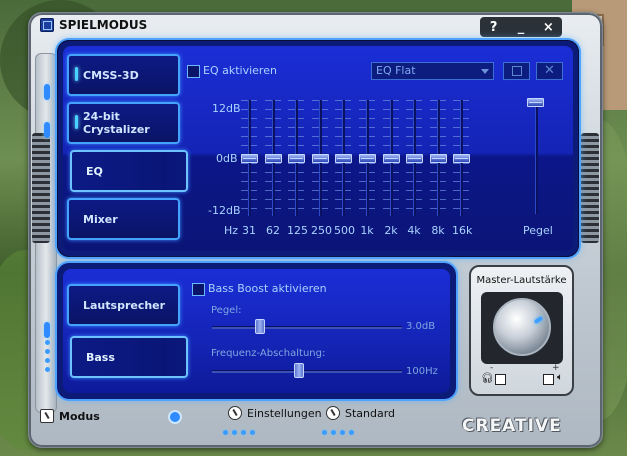 This screenshot has width=627, height=456. I want to click on eq-band-thumb-8k, so click(438, 158).